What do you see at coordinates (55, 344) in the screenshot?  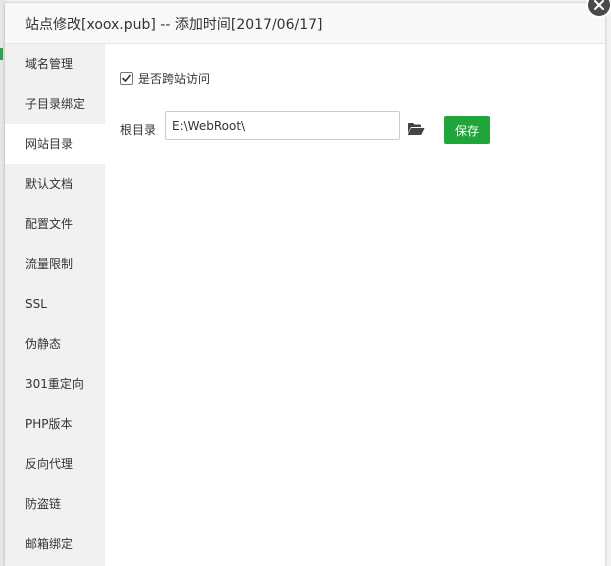 I see `sidebar-item-rewrite: 伪静态` at bounding box center [55, 344].